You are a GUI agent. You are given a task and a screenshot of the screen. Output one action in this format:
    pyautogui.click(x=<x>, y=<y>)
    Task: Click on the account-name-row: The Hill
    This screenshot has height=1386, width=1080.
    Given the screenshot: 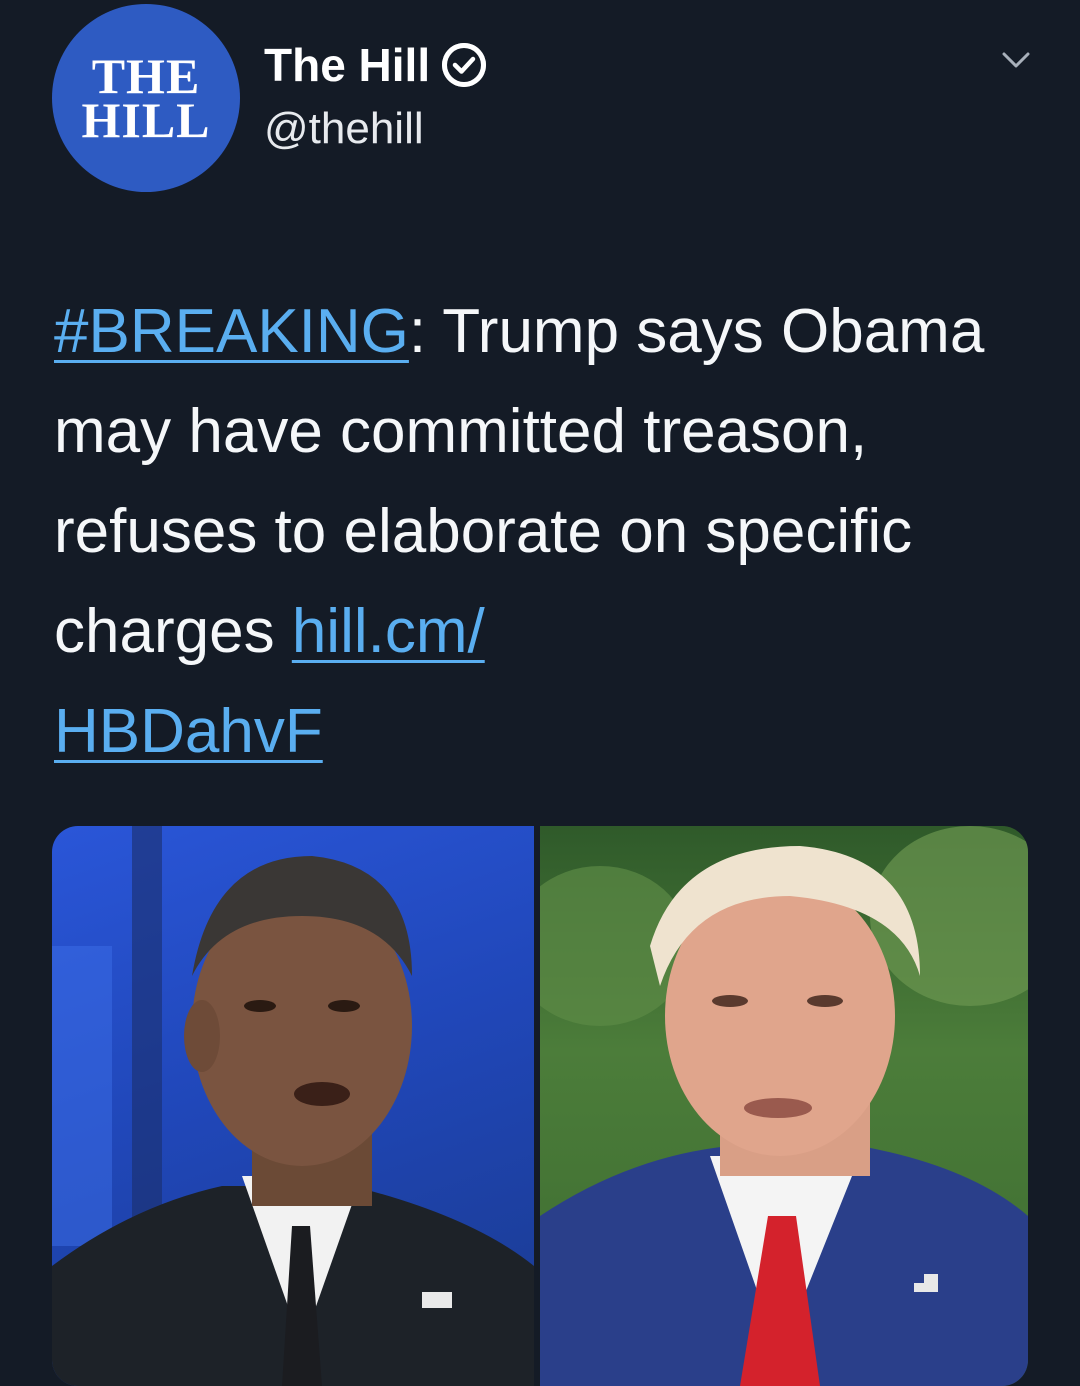 What is the action you would take?
    pyautogui.click(x=375, y=65)
    